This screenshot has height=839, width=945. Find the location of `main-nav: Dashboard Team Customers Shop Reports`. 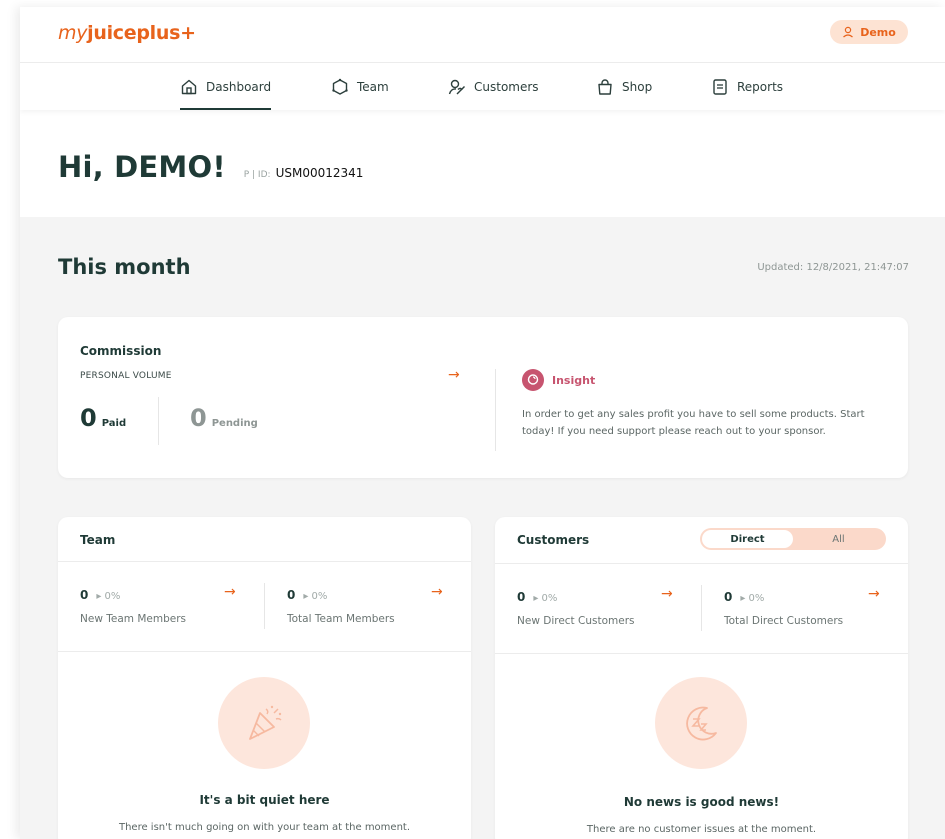

main-nav: Dashboard Team Customers Shop Reports is located at coordinates (482, 87).